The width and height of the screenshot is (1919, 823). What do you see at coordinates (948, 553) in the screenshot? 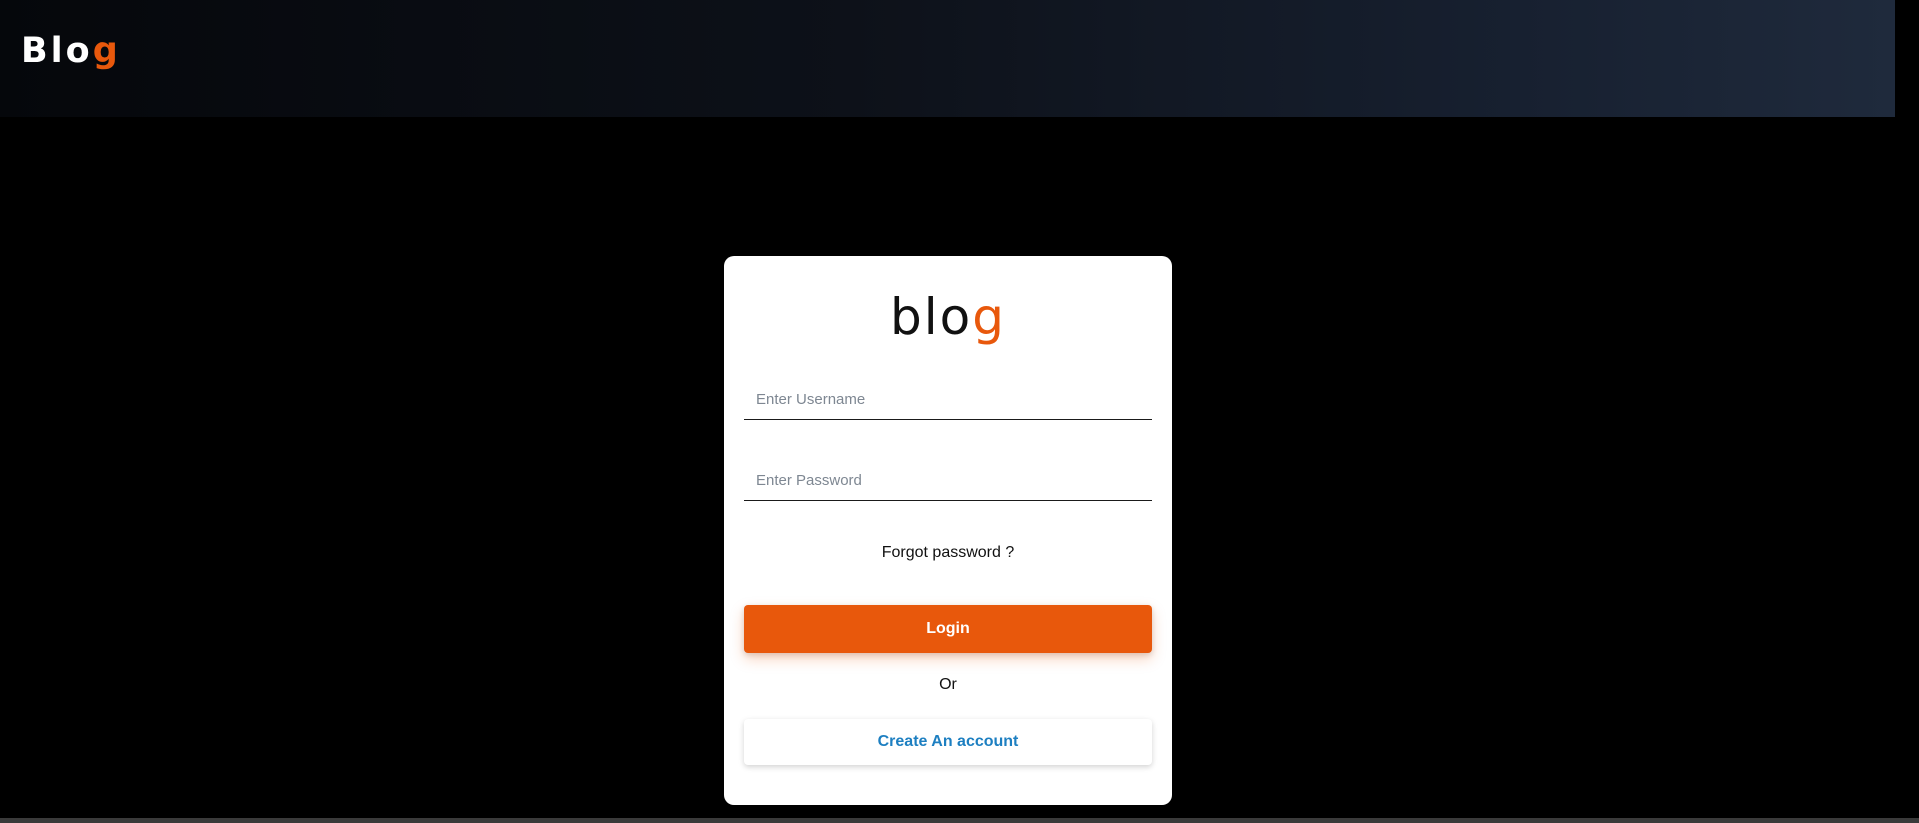
I see `forgot-password-link: Forgot password ?` at bounding box center [948, 553].